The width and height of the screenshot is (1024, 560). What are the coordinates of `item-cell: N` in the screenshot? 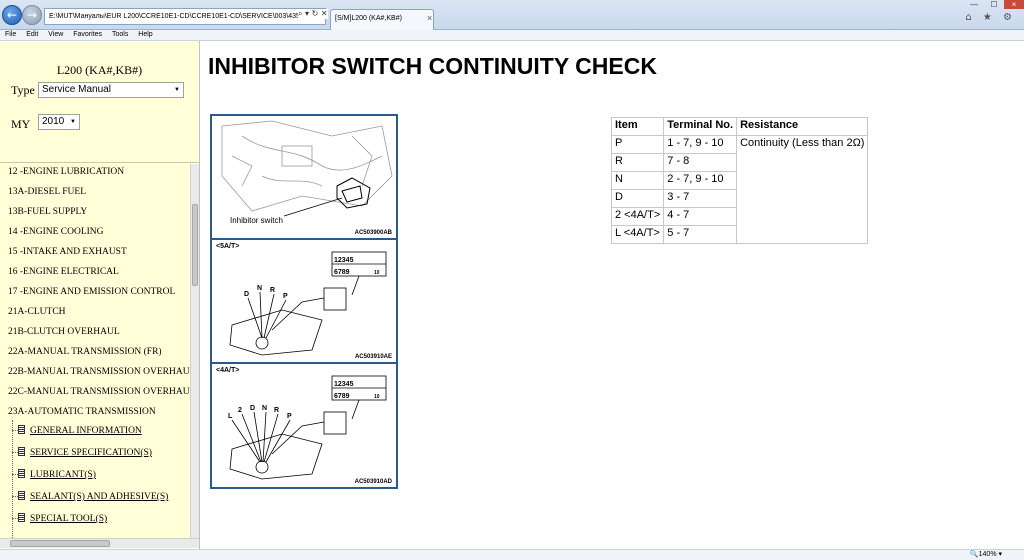 It's located at (637, 180).